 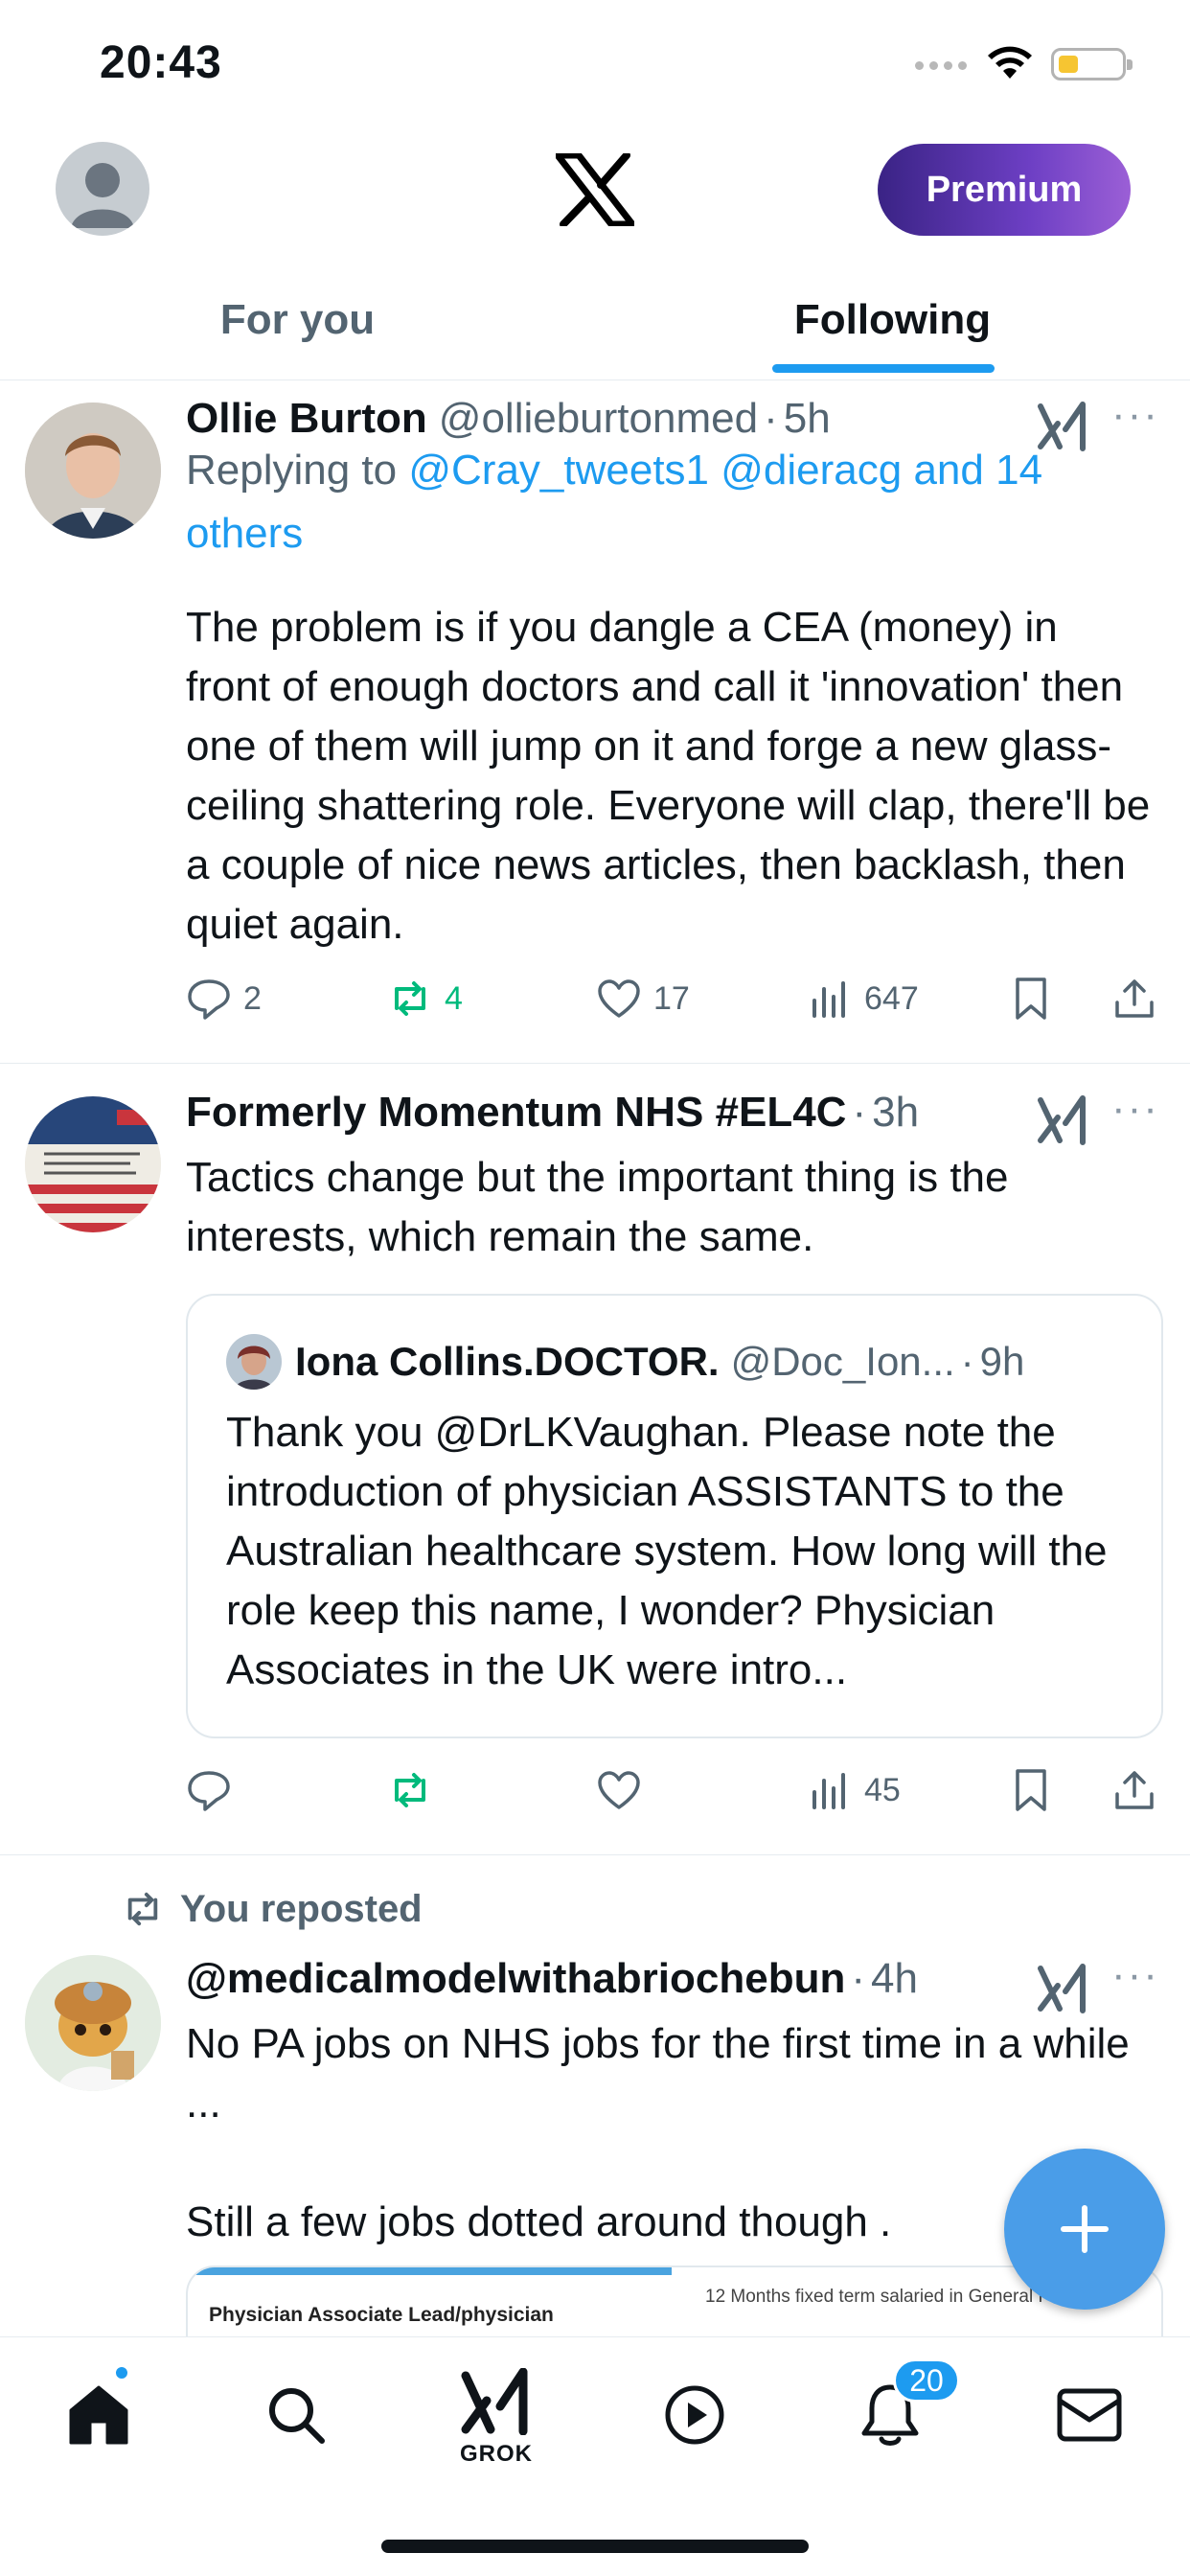 What do you see at coordinates (619, 998) in the screenshot?
I see `heart-icon` at bounding box center [619, 998].